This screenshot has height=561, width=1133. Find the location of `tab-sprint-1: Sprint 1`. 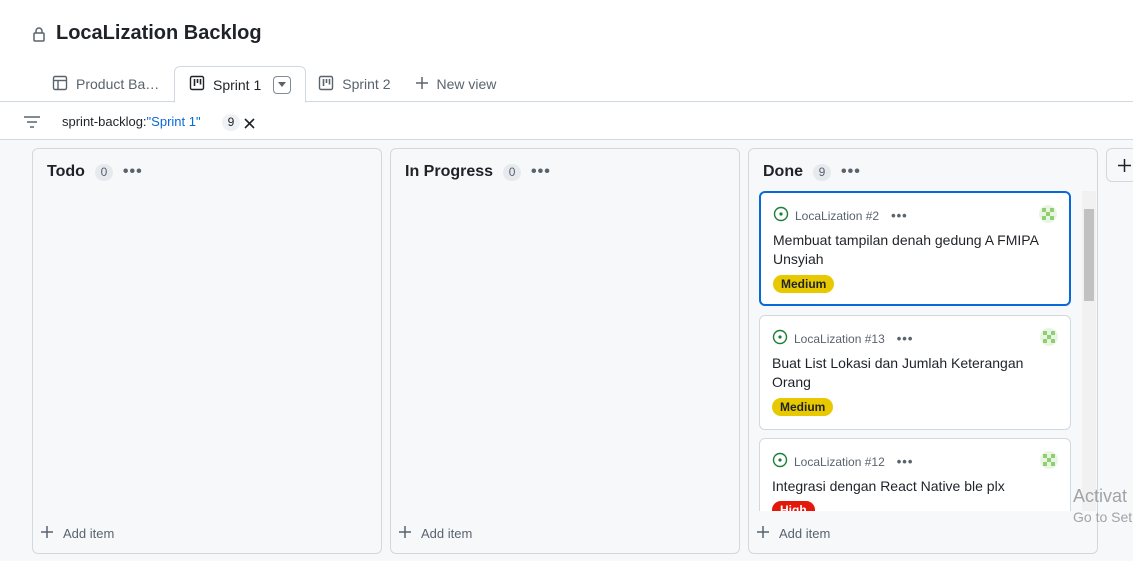

tab-sprint-1: Sprint 1 is located at coordinates (240, 84).